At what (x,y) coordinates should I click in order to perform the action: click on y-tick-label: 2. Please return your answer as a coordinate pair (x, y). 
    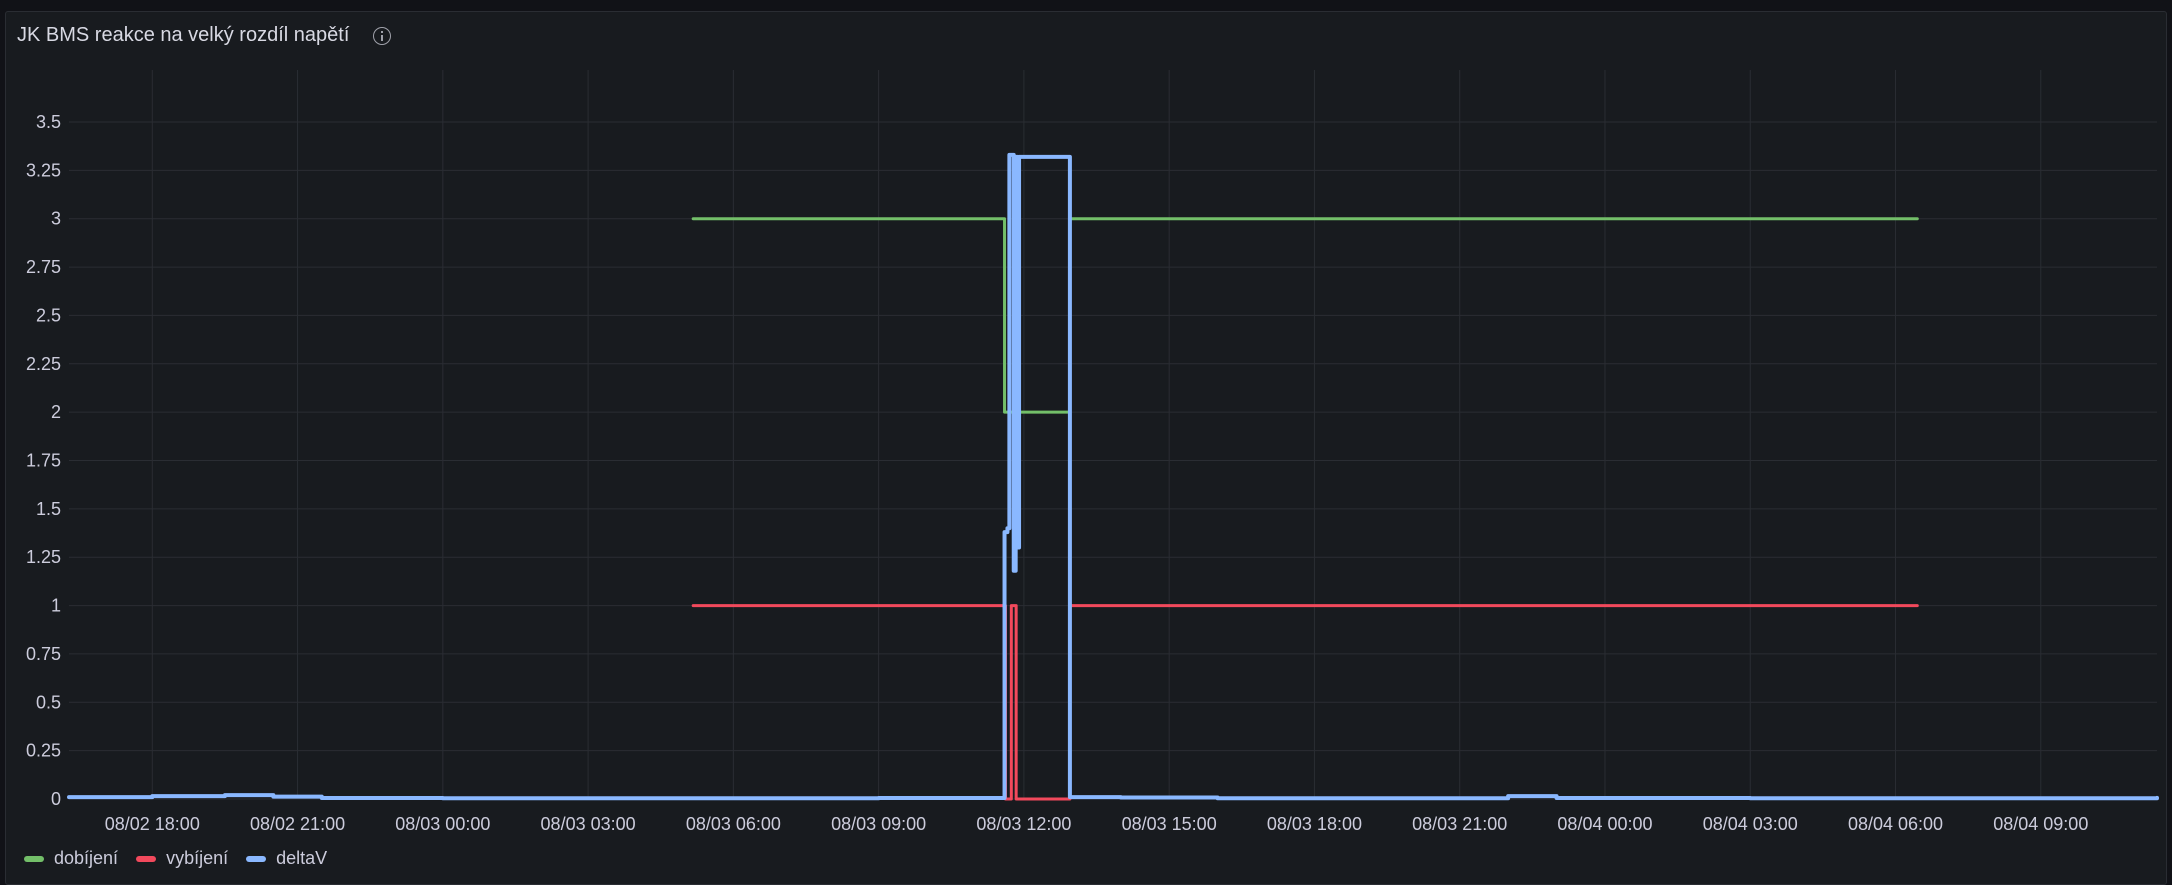
    Looking at the image, I should click on (56, 412).